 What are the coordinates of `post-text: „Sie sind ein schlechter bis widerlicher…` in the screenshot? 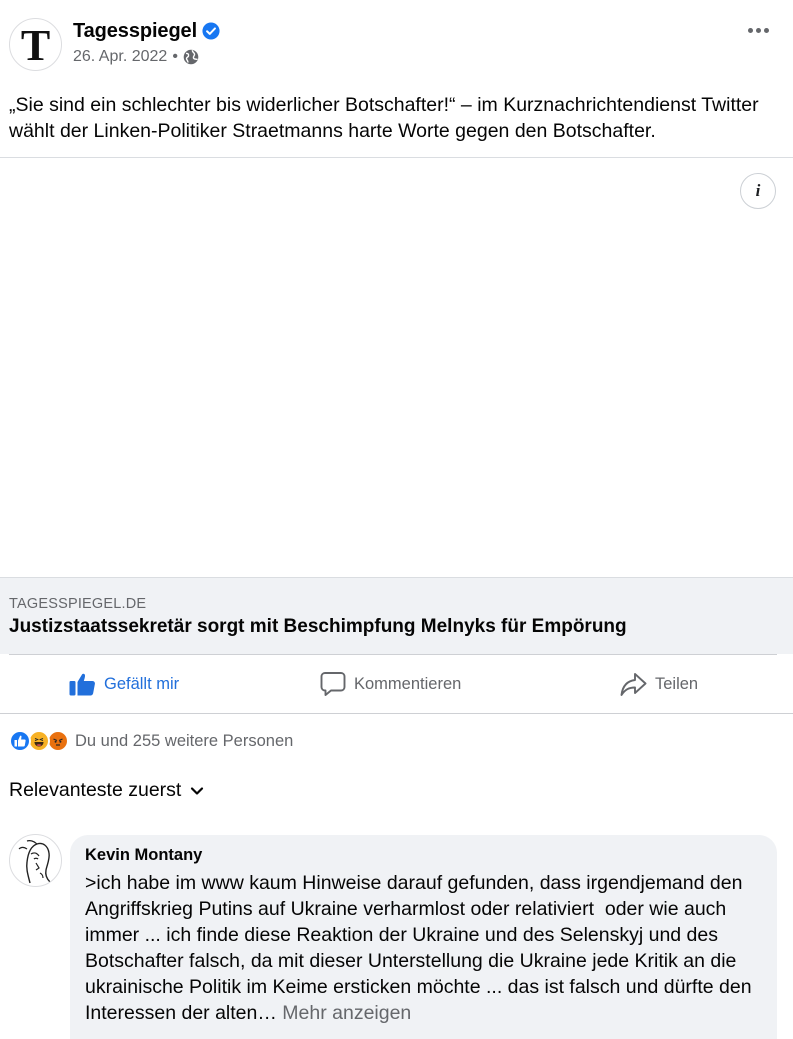 It's located at (384, 118).